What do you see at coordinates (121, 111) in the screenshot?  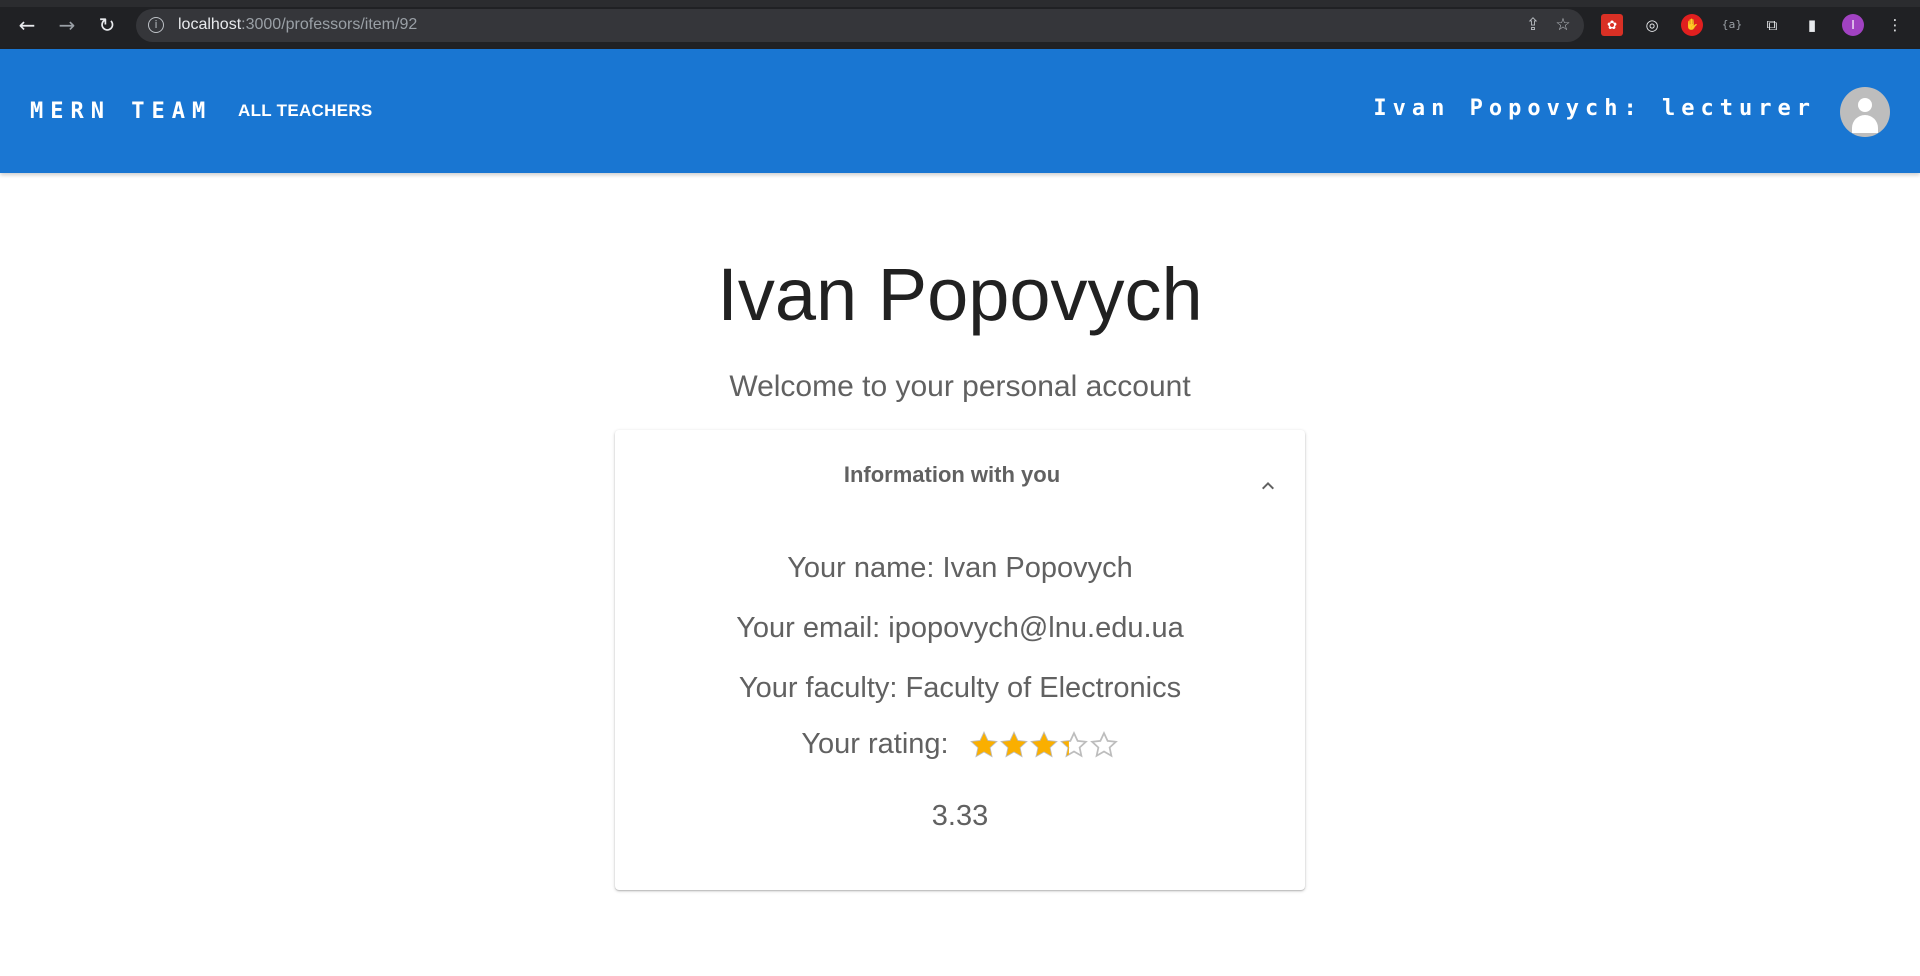 I see `brand-logo: MERN TEAM` at bounding box center [121, 111].